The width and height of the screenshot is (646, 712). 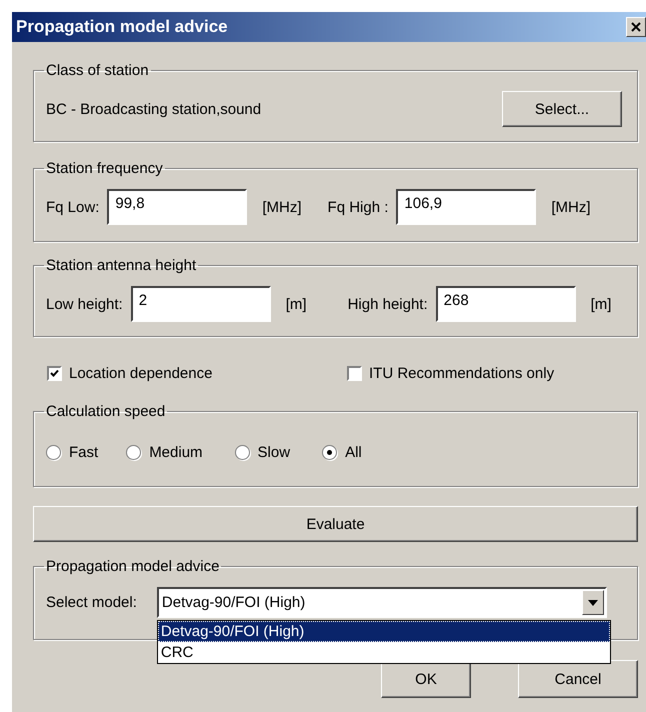 I want to click on cancel-button: Cancel, so click(x=578, y=679).